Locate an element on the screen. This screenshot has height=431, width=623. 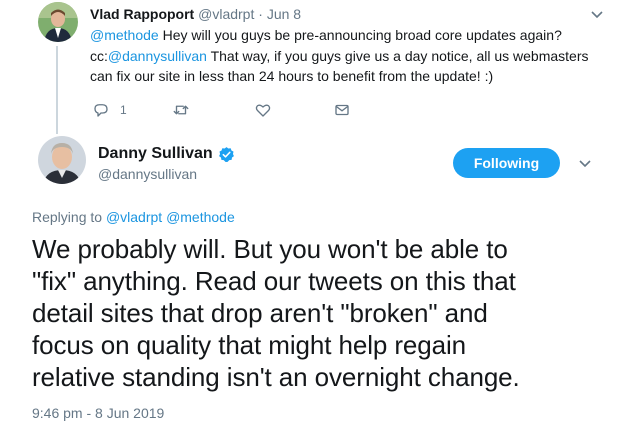
retweet-button is located at coordinates (181, 110).